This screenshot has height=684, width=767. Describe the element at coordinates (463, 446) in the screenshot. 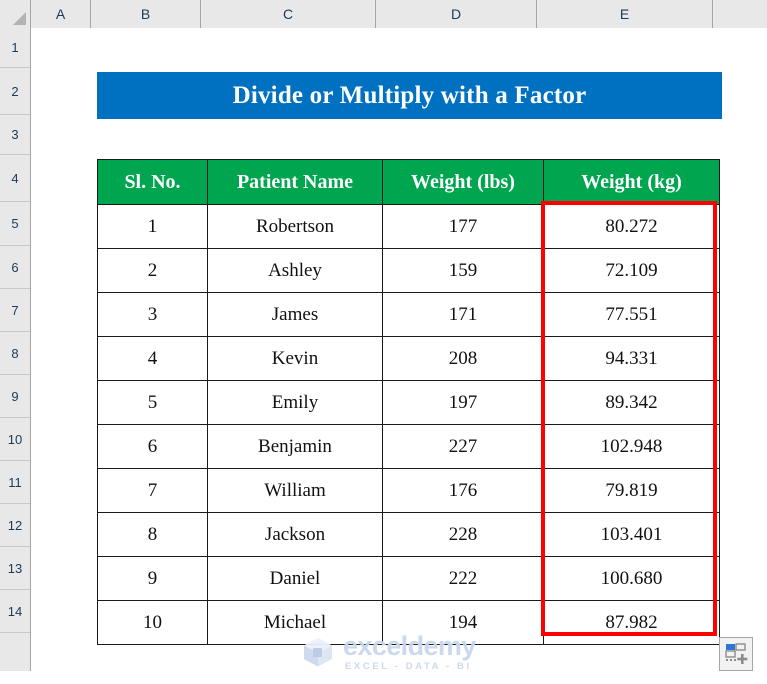

I see `cell-weight-lbs: 227` at that location.